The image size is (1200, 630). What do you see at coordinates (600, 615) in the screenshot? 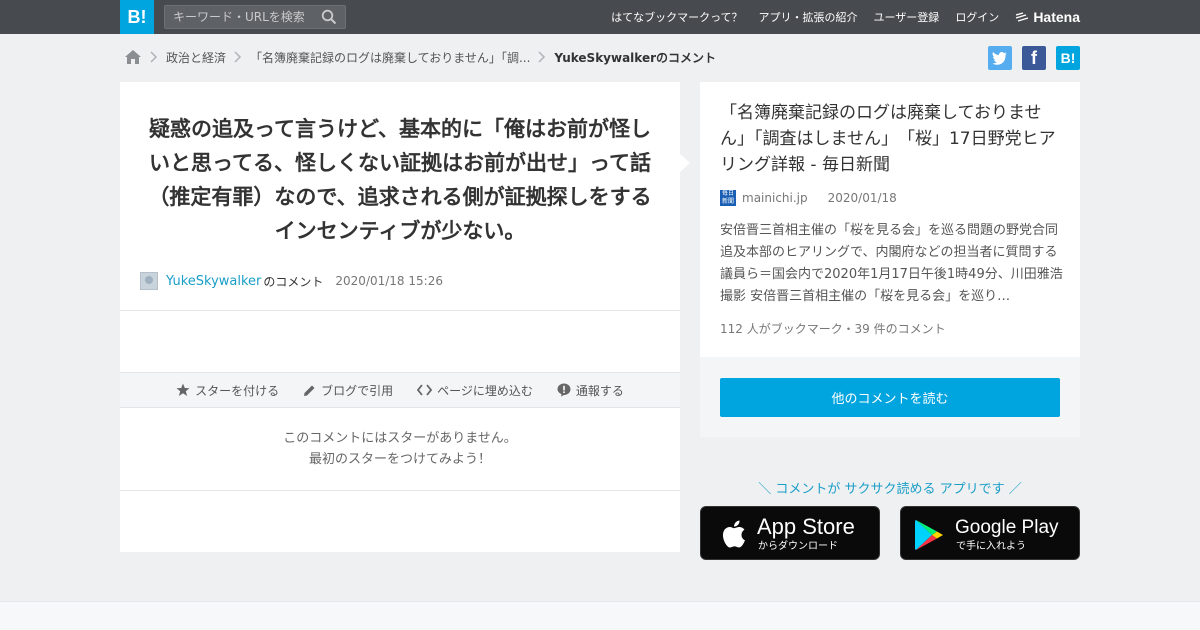
I see `footer-area` at bounding box center [600, 615].